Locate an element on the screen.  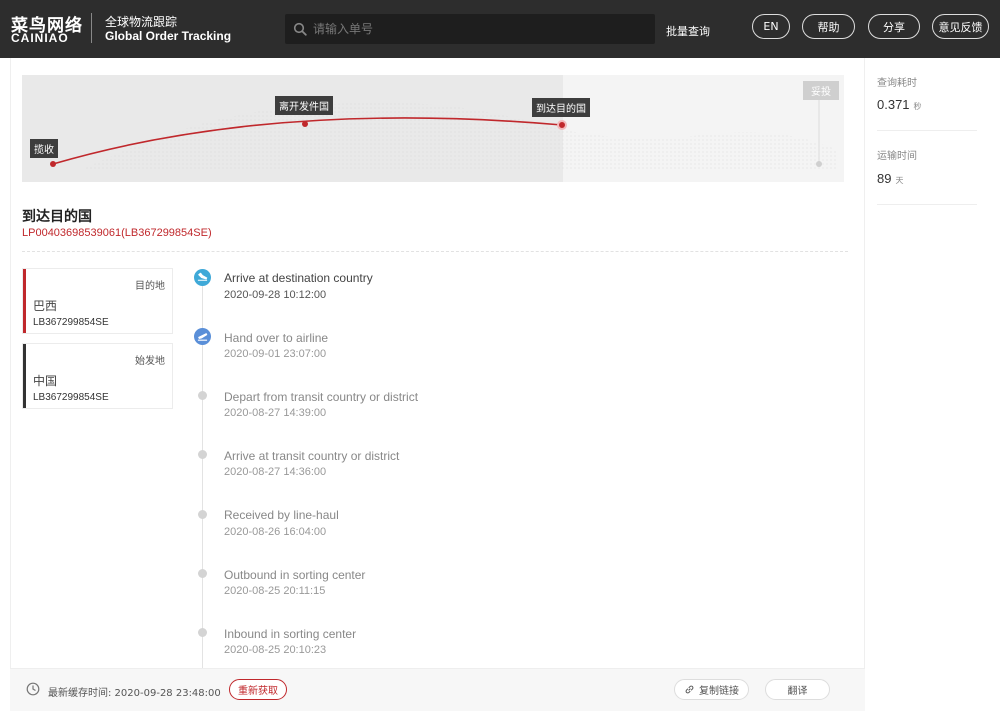
map-label-arrive: 到达目的国 is located at coordinates (561, 107).